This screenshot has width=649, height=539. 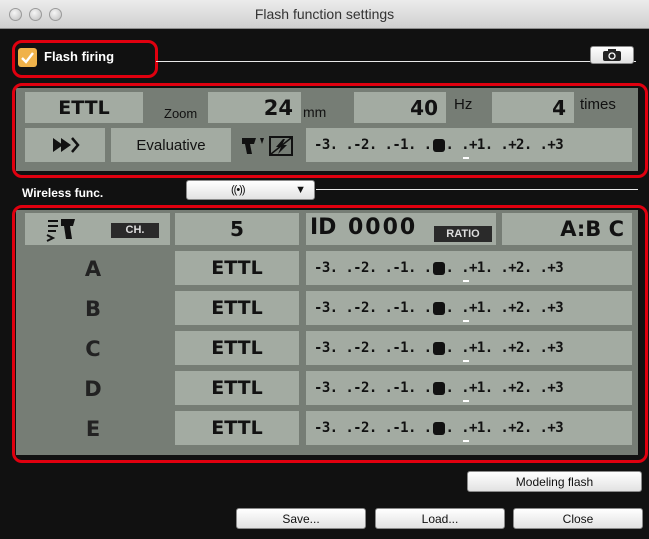 What do you see at coordinates (400, 107) in the screenshot?
I see `frequency-value: 40` at bounding box center [400, 107].